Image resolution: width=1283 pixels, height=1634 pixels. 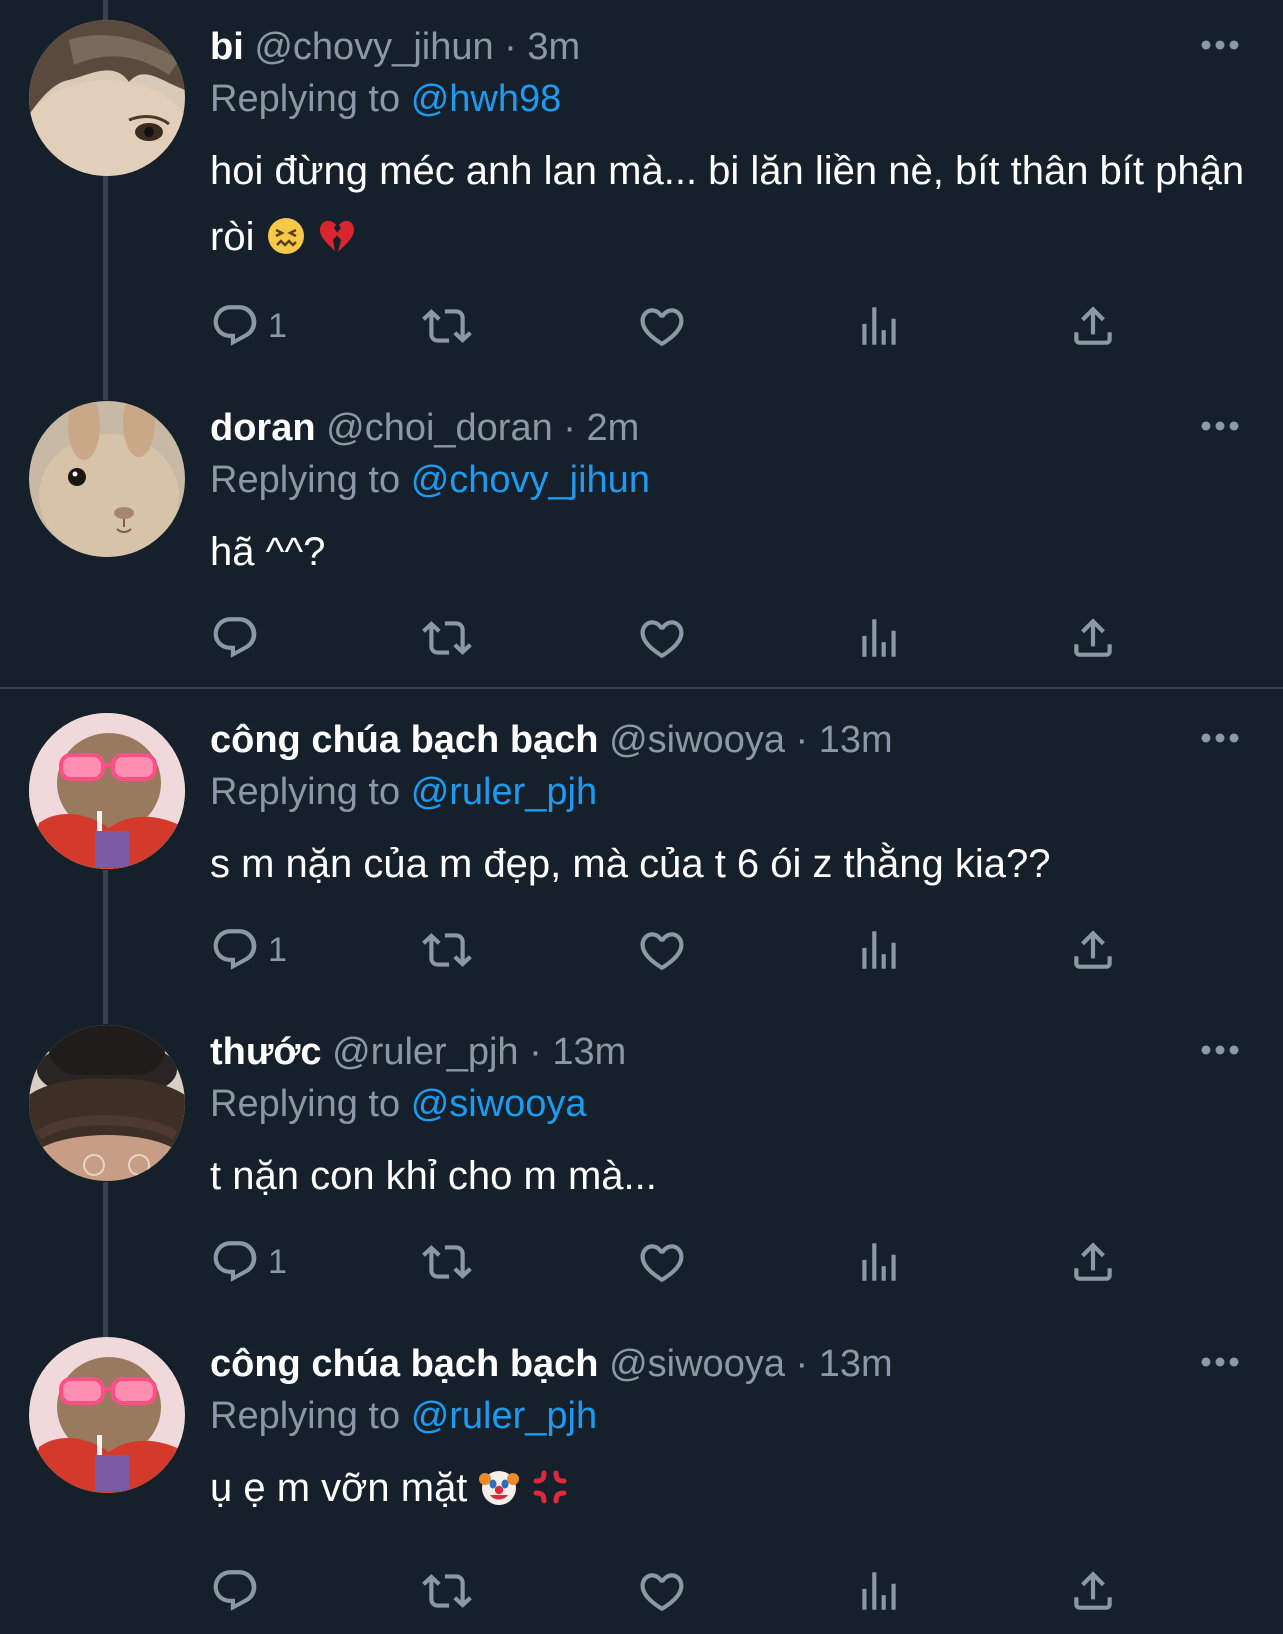 I want to click on replying-to: Replying to @ruler_pjh, so click(x=403, y=792).